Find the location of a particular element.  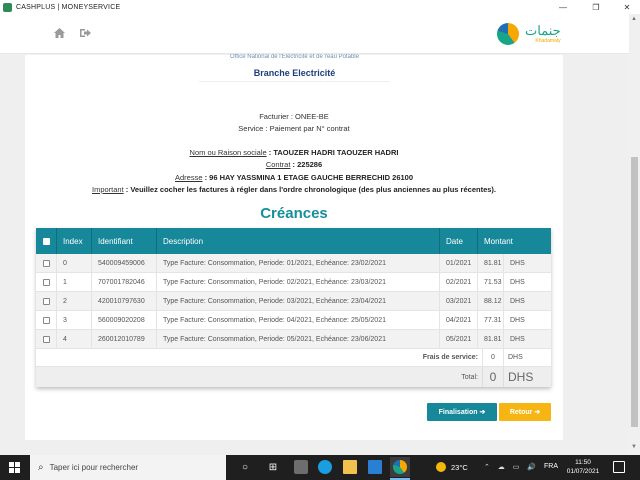

vertical-scrollbar: ▲ ▼ is located at coordinates (634, 234).